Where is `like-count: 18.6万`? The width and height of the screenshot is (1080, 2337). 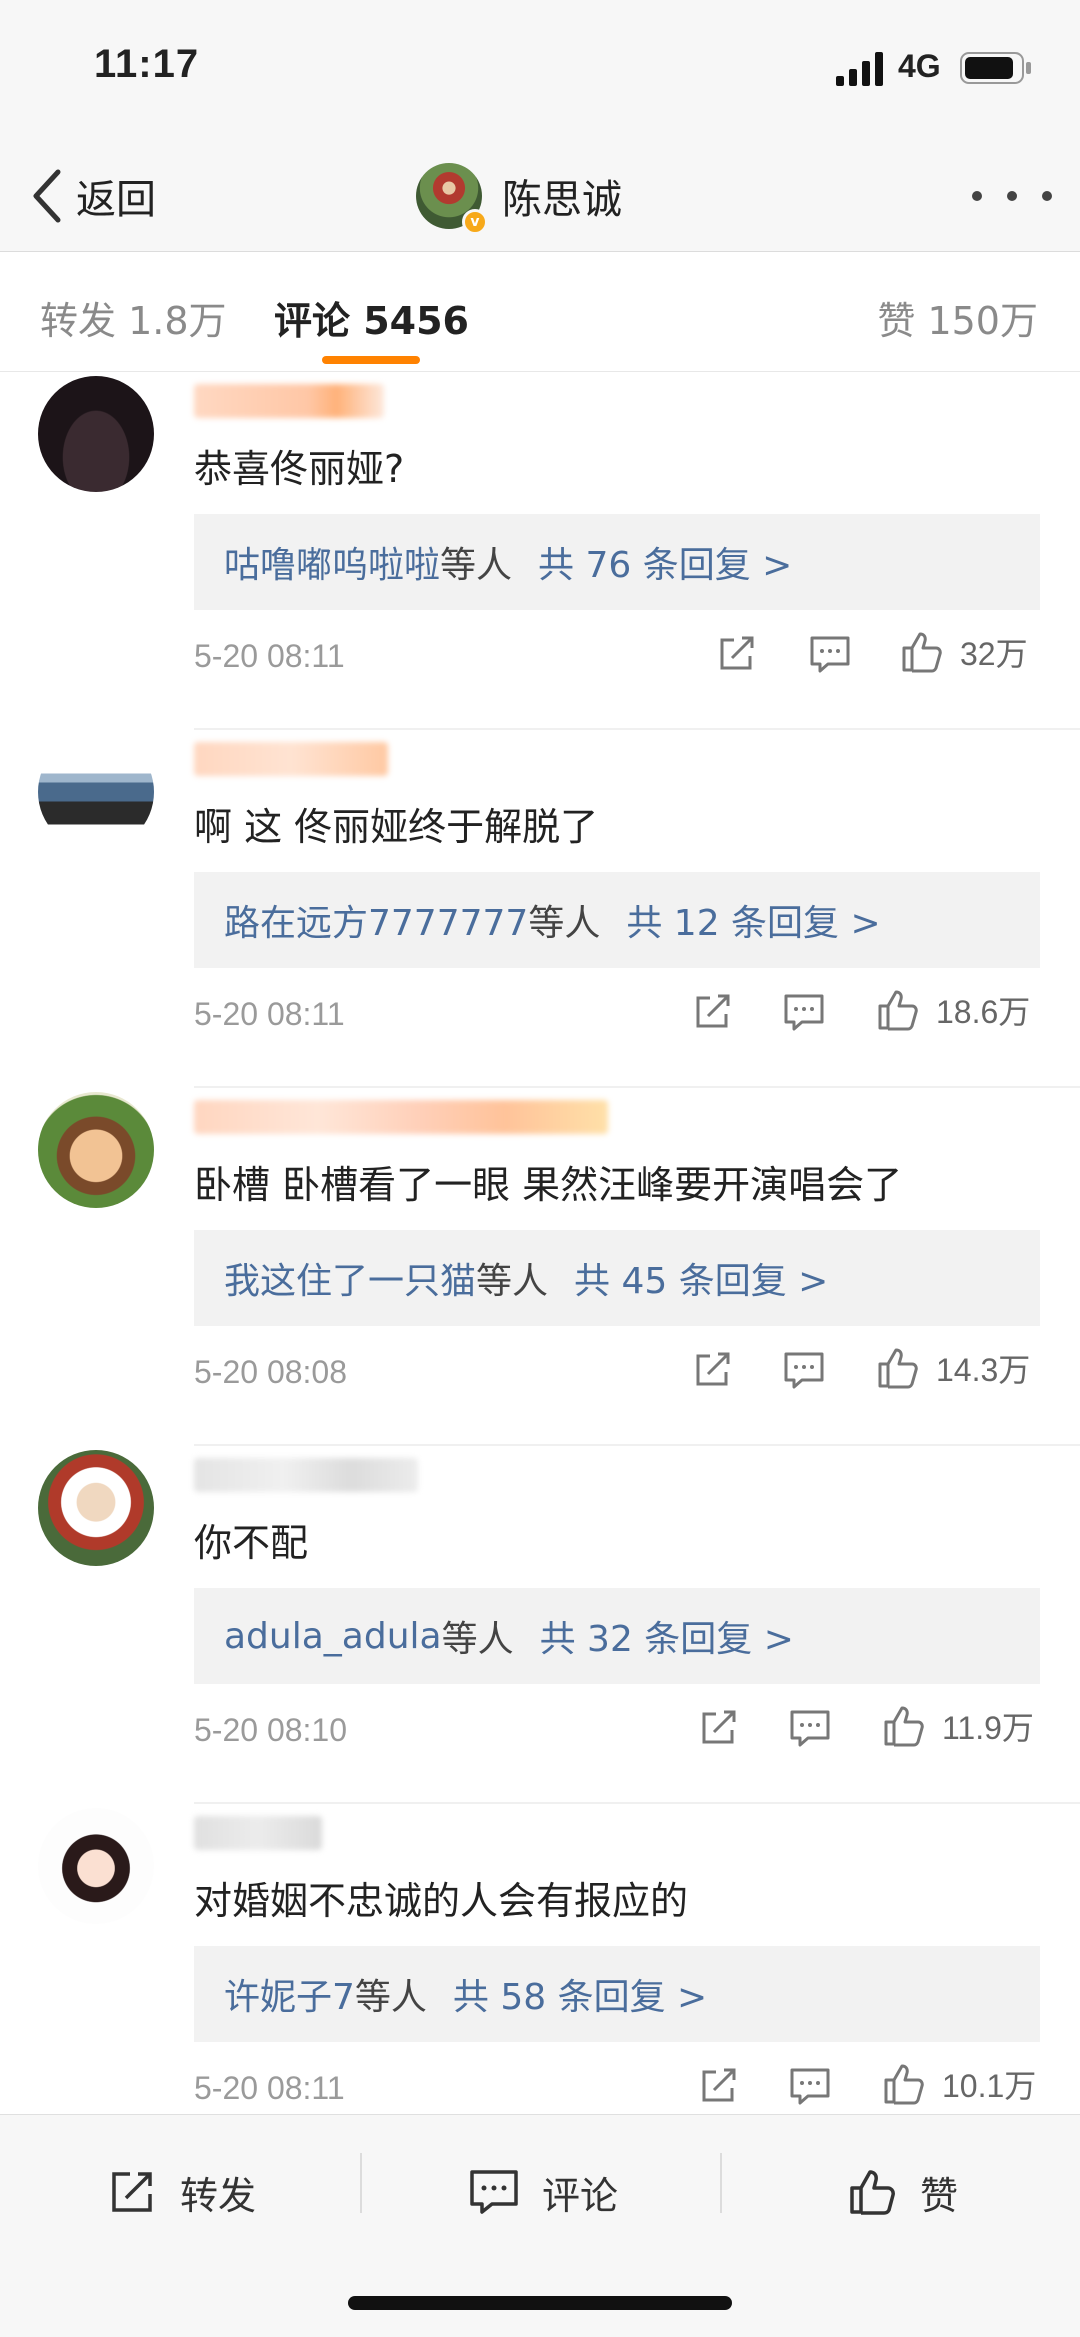 like-count: 18.6万 is located at coordinates (983, 1012).